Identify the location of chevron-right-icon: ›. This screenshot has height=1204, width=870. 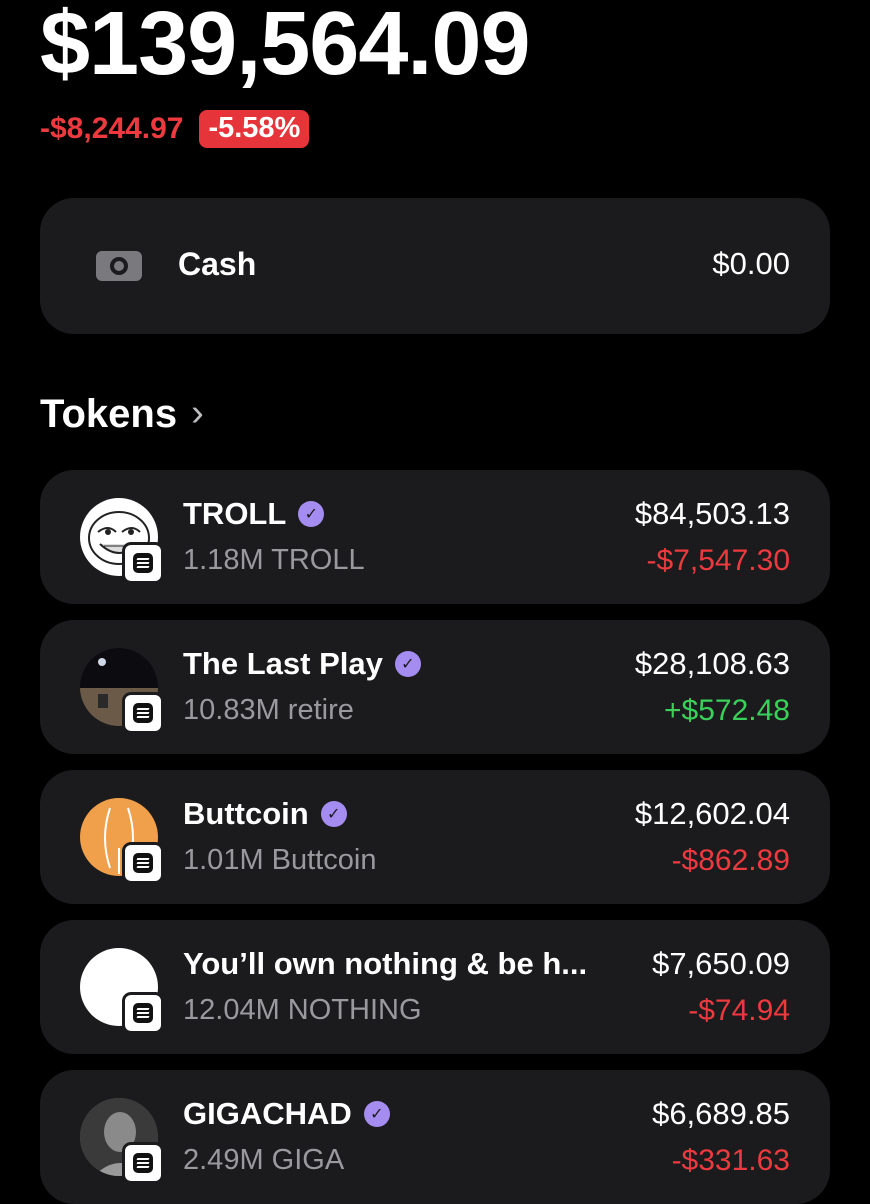
(197, 413).